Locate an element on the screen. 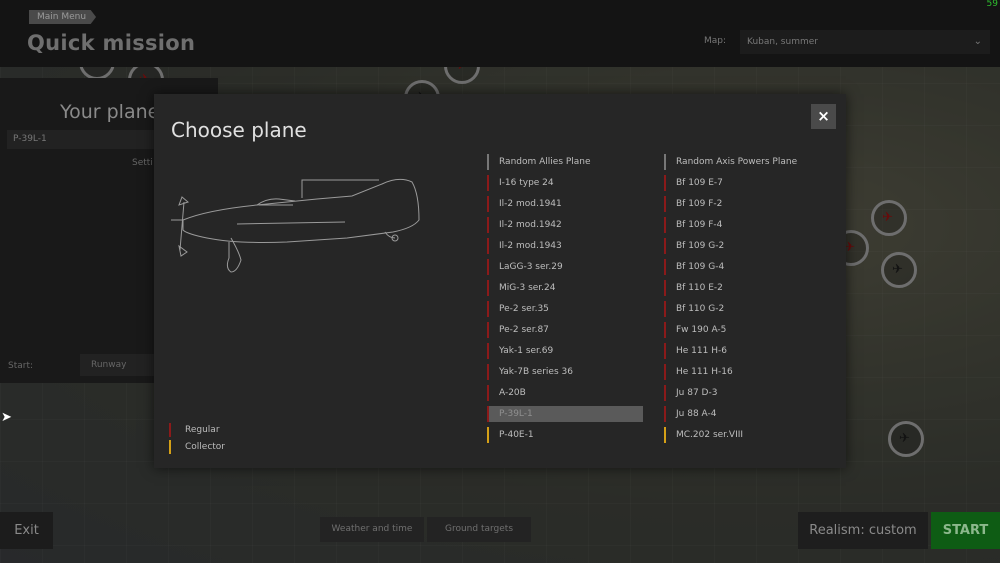 The image size is (1000, 563). legend-regular: Regular is located at coordinates (194, 430).